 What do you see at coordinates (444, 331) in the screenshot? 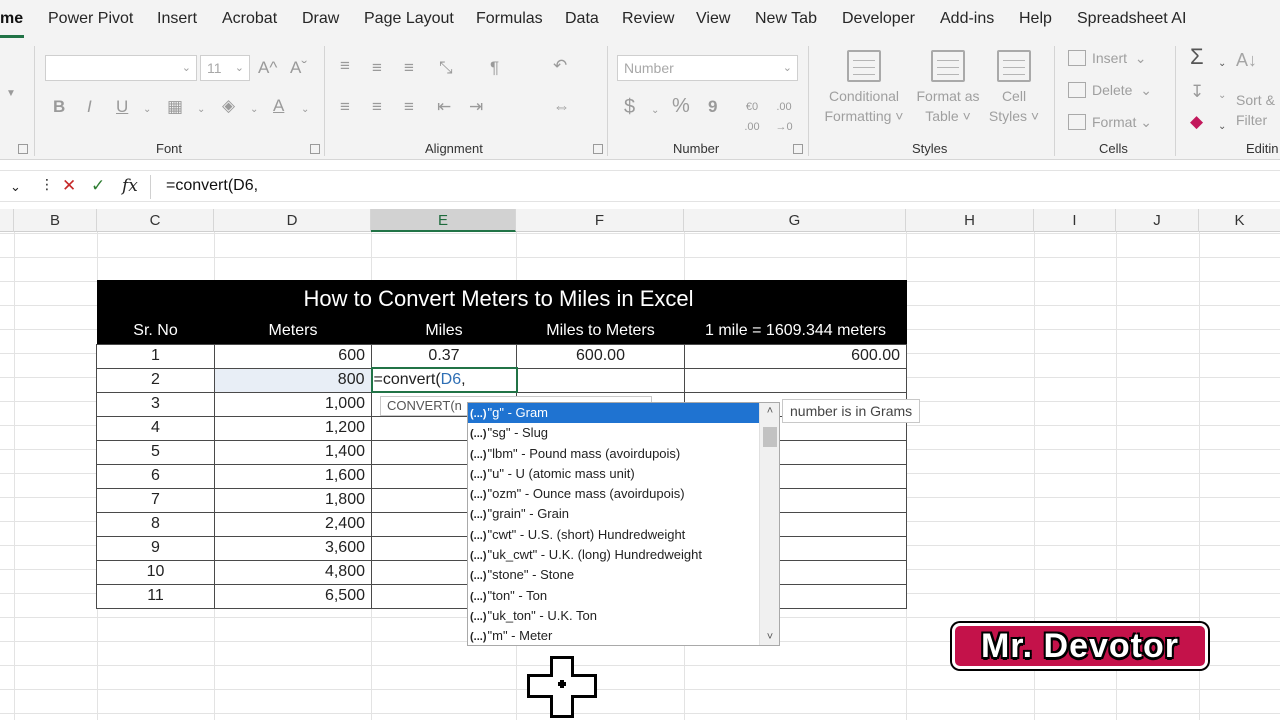
I see `header-miles: Miles` at bounding box center [444, 331].